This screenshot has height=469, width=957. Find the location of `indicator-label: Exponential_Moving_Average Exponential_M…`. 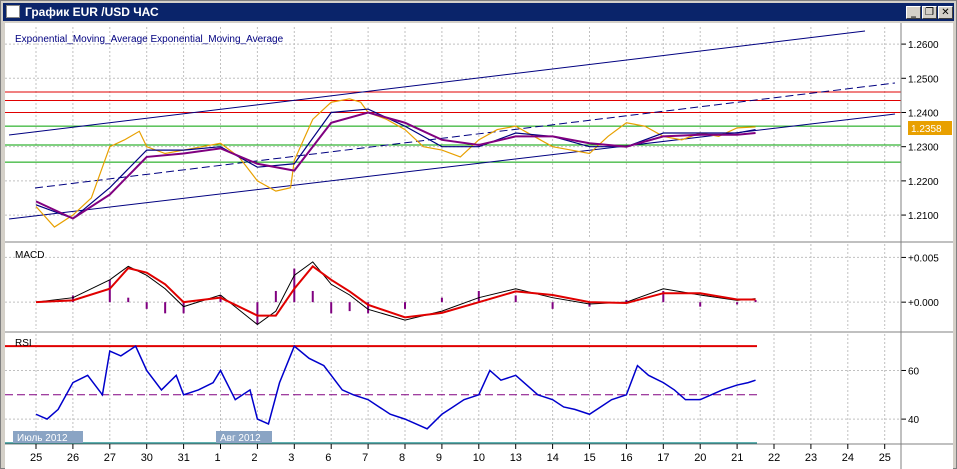

indicator-label: Exponential_Moving_Average Exponential_M… is located at coordinates (149, 39).